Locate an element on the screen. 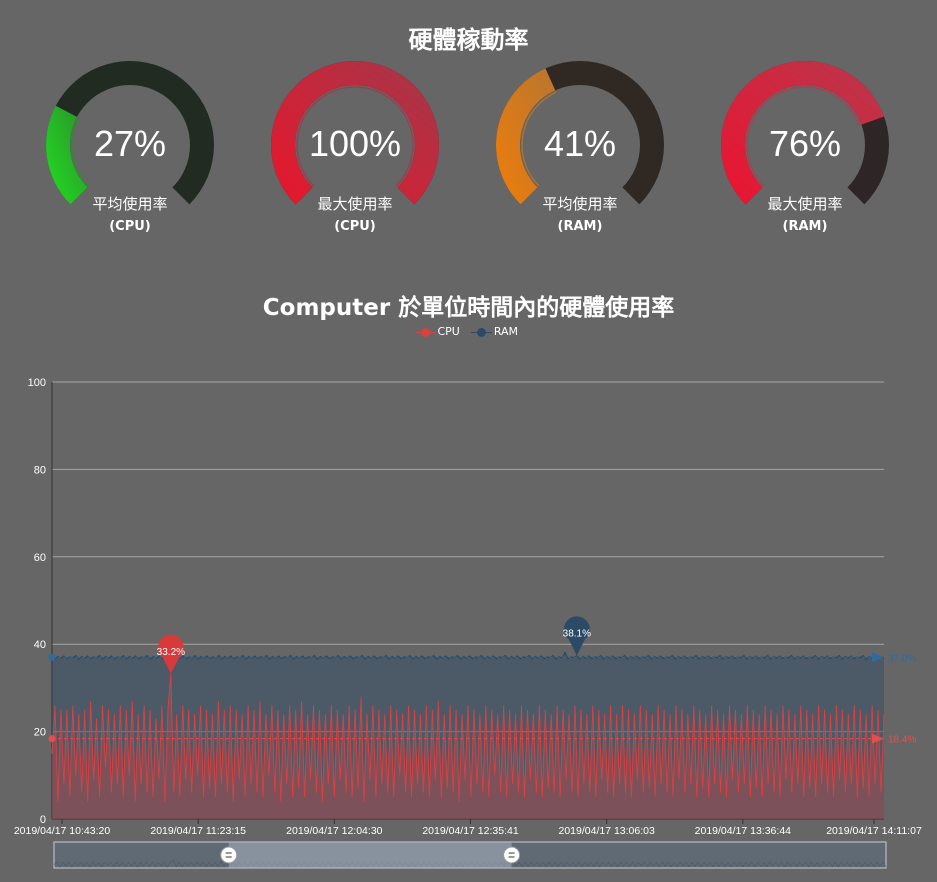  chart-legend: CPU RAM is located at coordinates (468, 331).